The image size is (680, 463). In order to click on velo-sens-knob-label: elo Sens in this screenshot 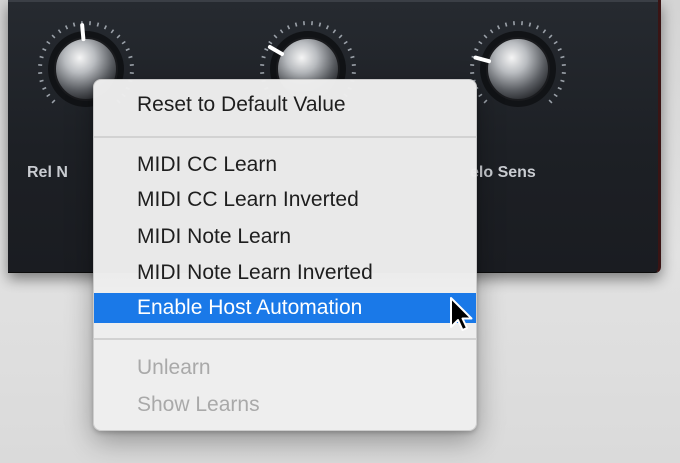, I will do `click(503, 172)`.